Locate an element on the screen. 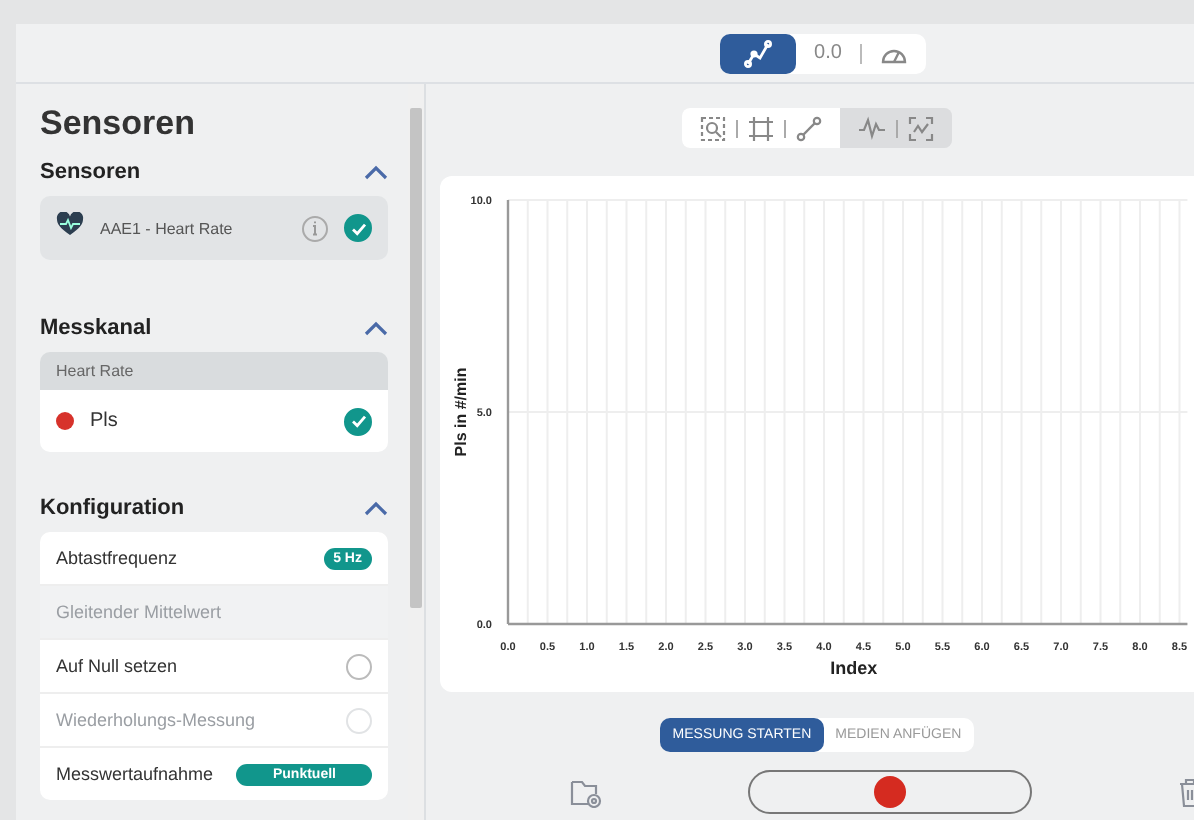 This screenshot has height=820, width=1194. chart-mode-tab is located at coordinates (758, 53).